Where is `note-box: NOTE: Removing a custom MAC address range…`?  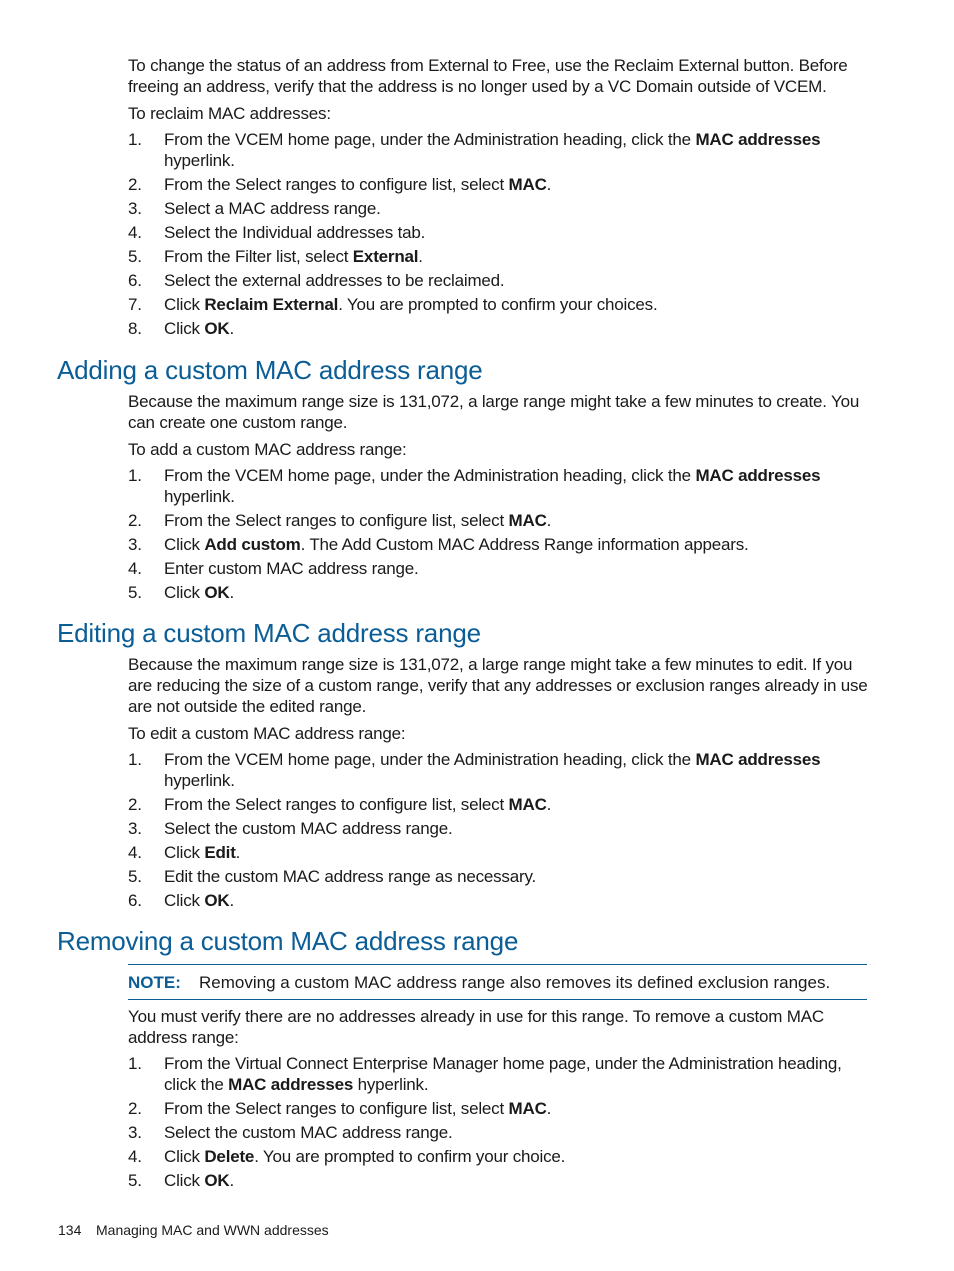 note-box: NOTE: Removing a custom MAC address range… is located at coordinates (497, 982).